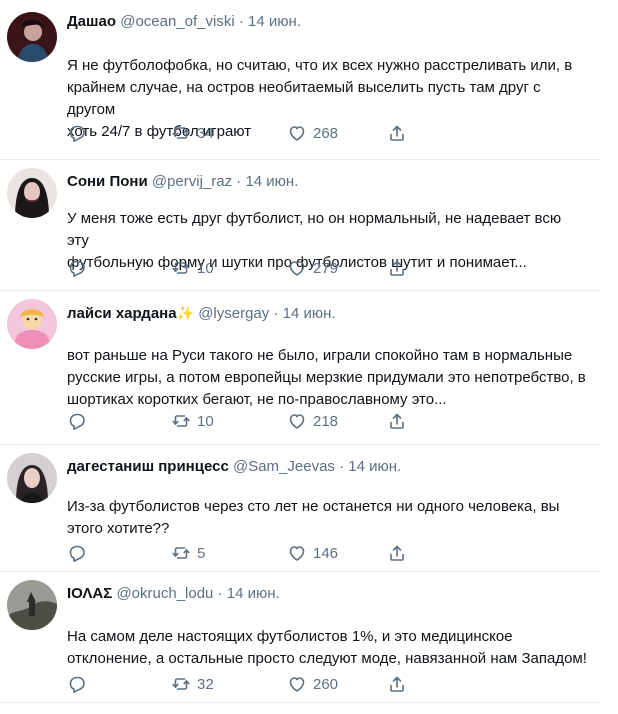  What do you see at coordinates (177, 21) in the screenshot?
I see `user-handle: @ocean_of_viski` at bounding box center [177, 21].